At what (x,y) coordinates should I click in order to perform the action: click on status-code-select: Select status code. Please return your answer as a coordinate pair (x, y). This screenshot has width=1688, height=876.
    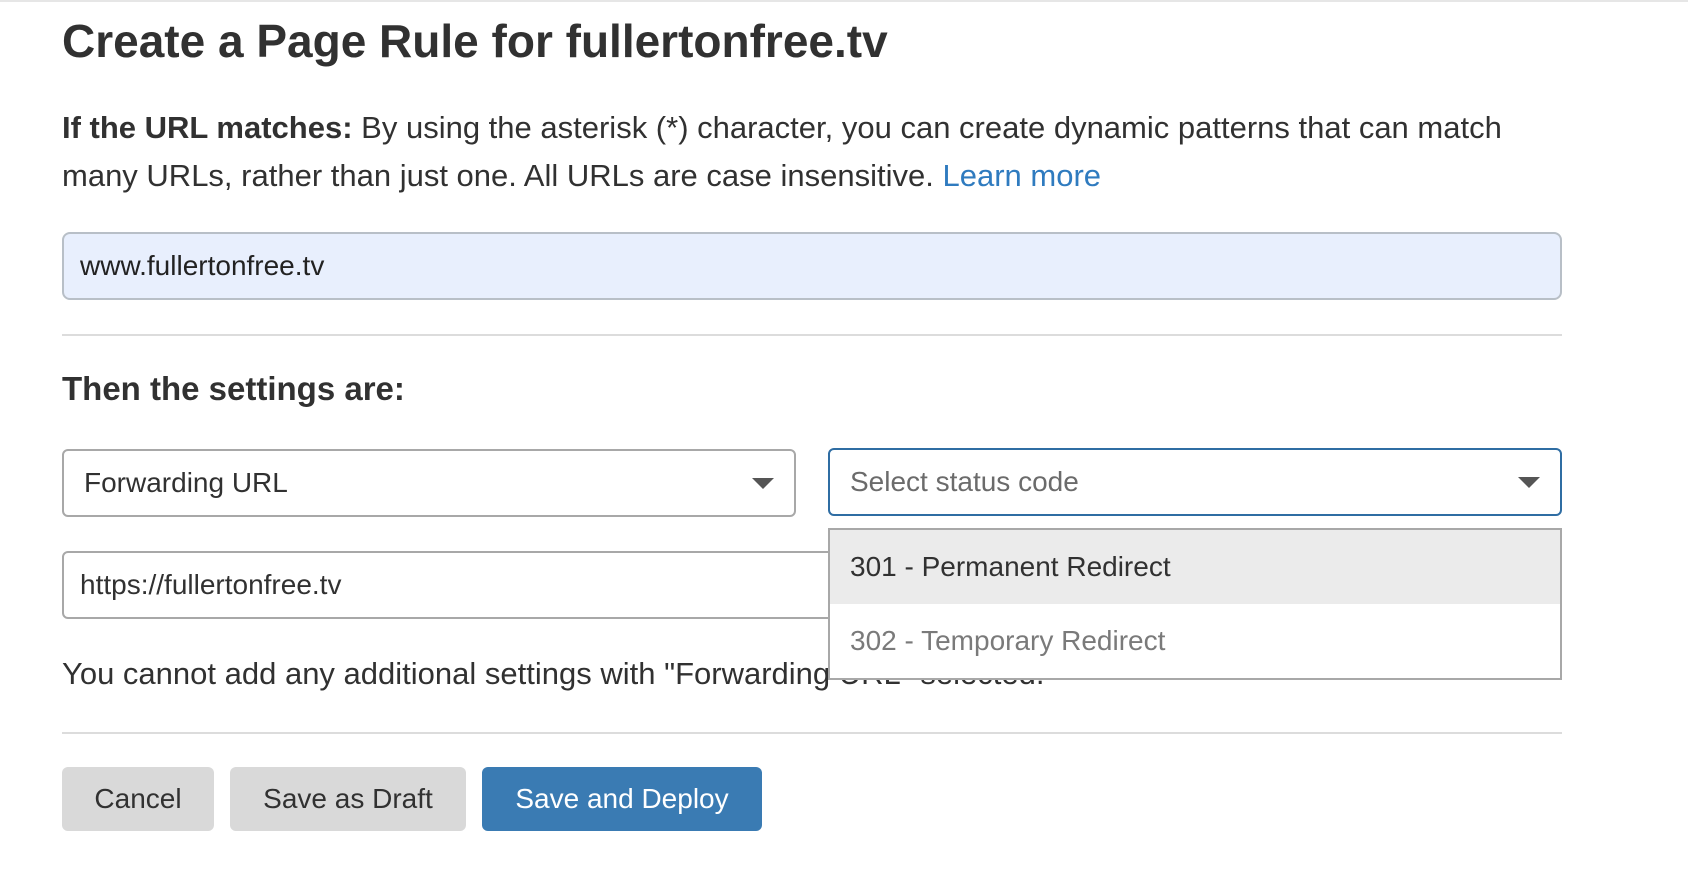
    Looking at the image, I should click on (1195, 482).